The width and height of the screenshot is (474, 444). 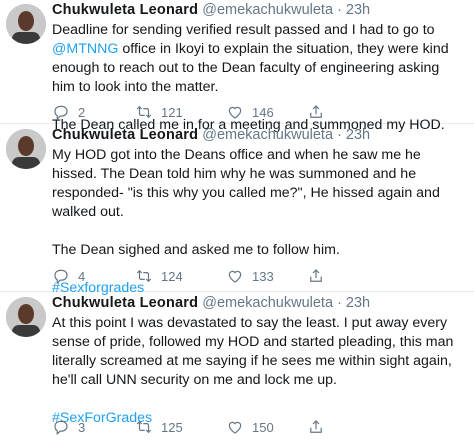 I want to click on like-button: 150, so click(x=250, y=427).